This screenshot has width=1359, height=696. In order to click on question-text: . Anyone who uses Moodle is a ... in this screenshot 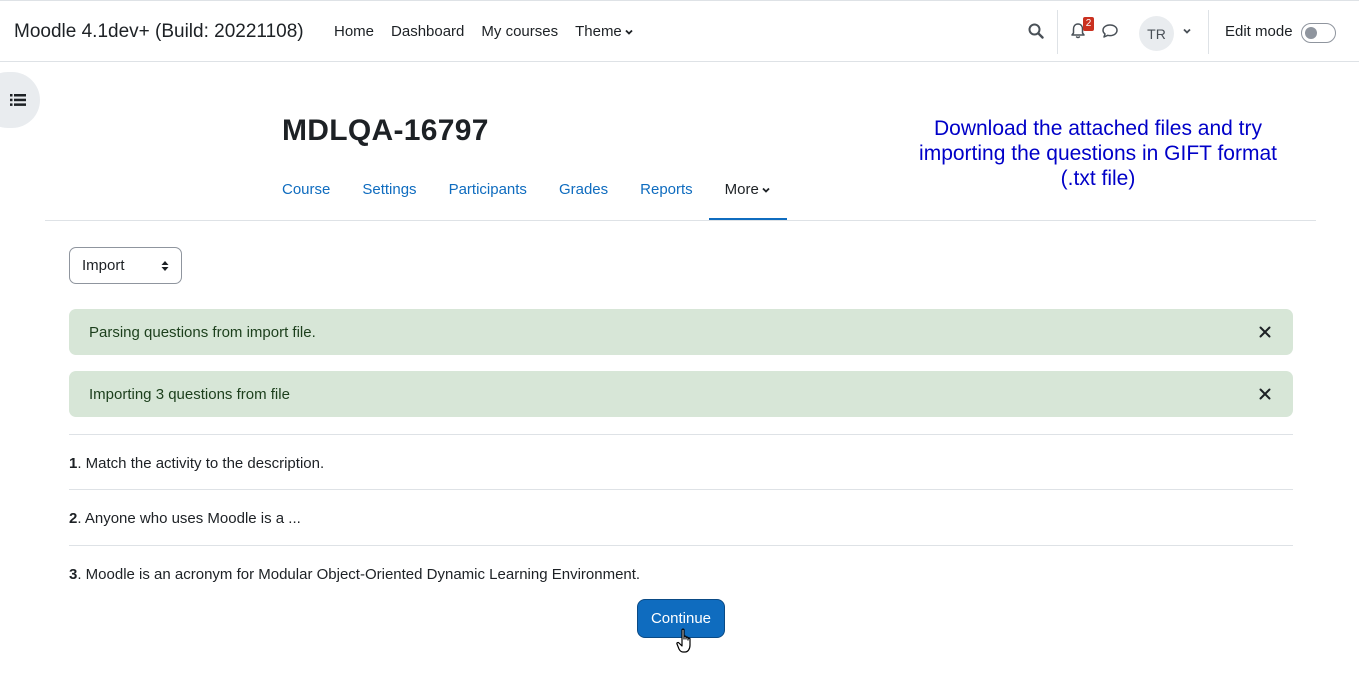, I will do `click(189, 518)`.